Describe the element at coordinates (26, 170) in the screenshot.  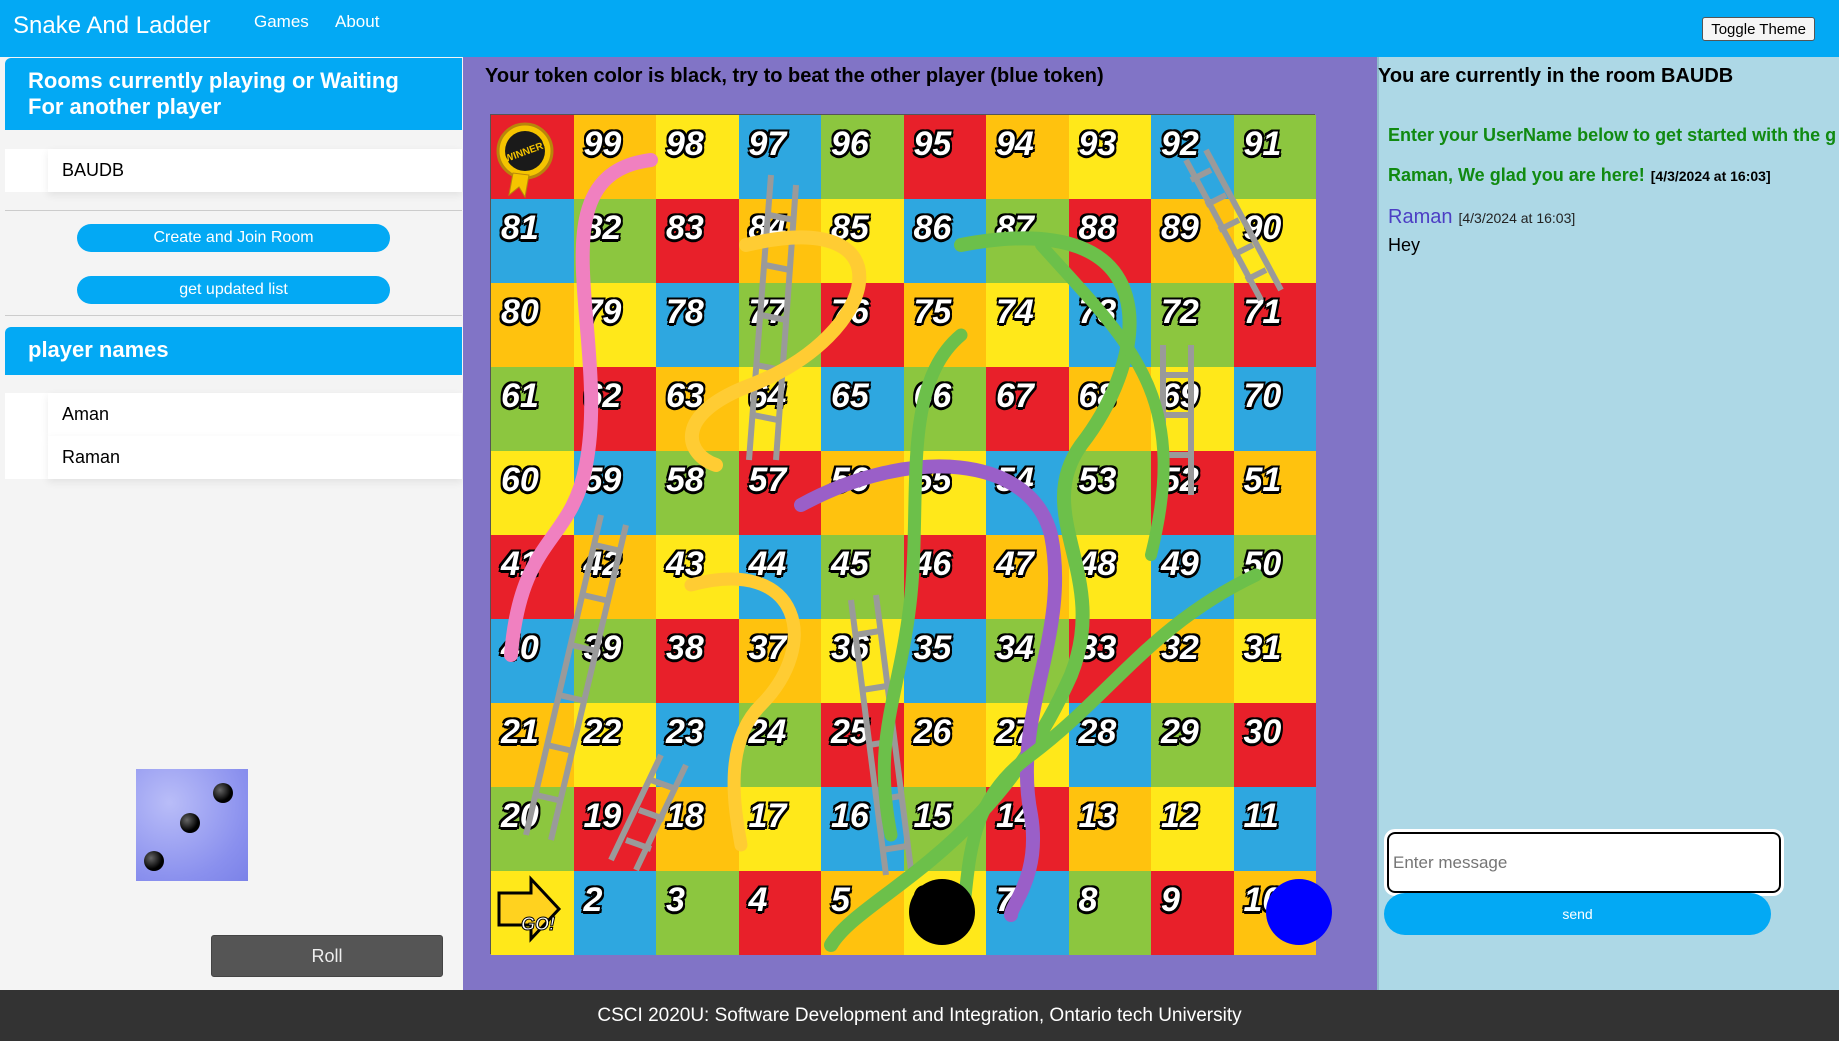
I see `room-row-gutter` at that location.